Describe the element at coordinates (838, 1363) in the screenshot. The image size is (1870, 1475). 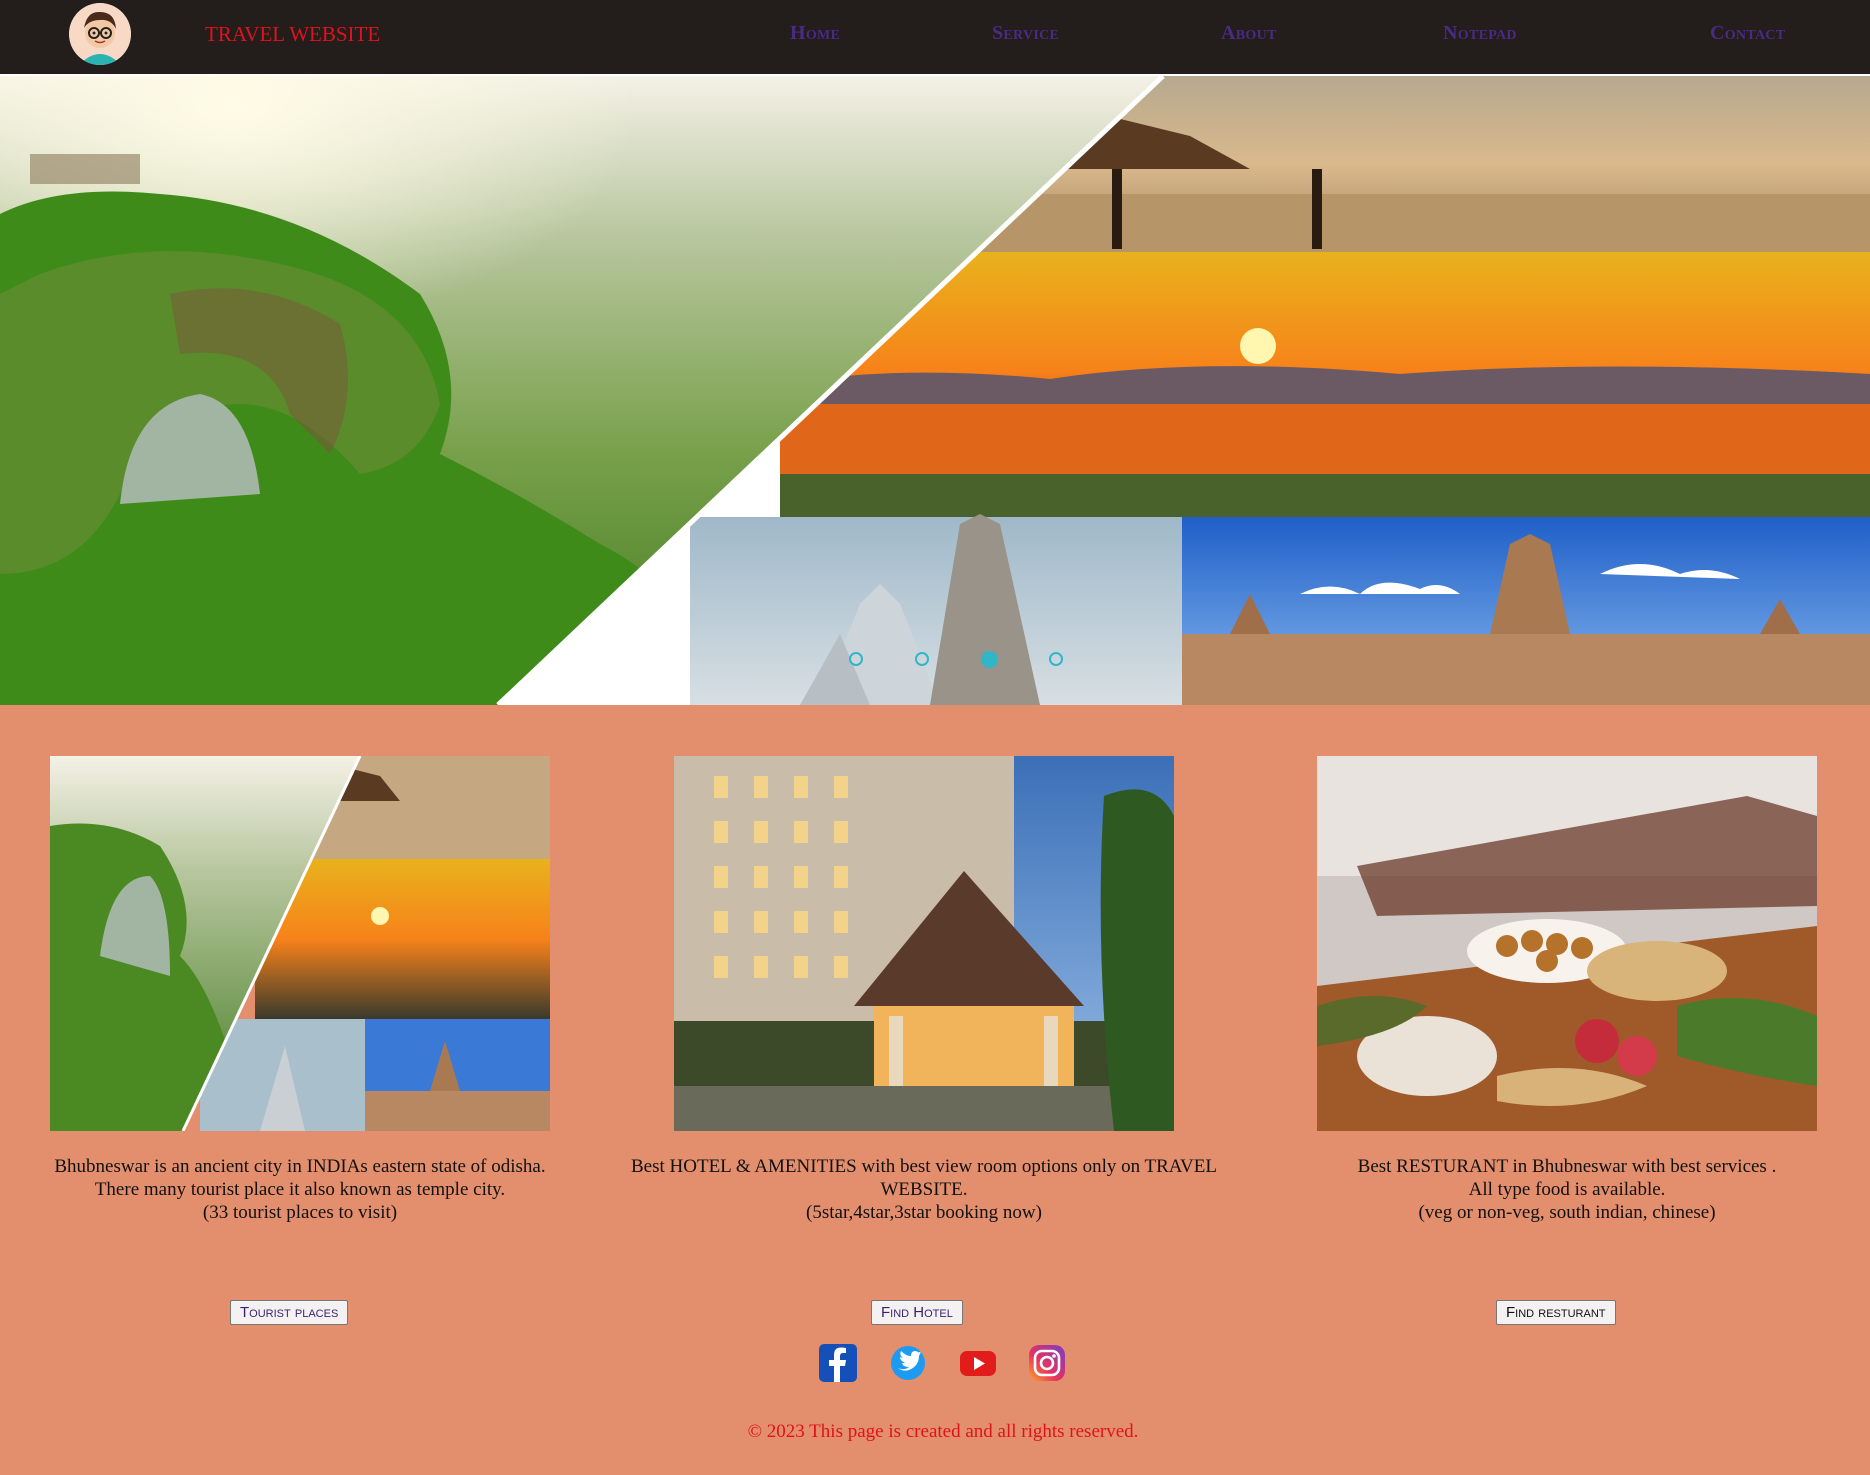
I see `facebook-icon` at that location.